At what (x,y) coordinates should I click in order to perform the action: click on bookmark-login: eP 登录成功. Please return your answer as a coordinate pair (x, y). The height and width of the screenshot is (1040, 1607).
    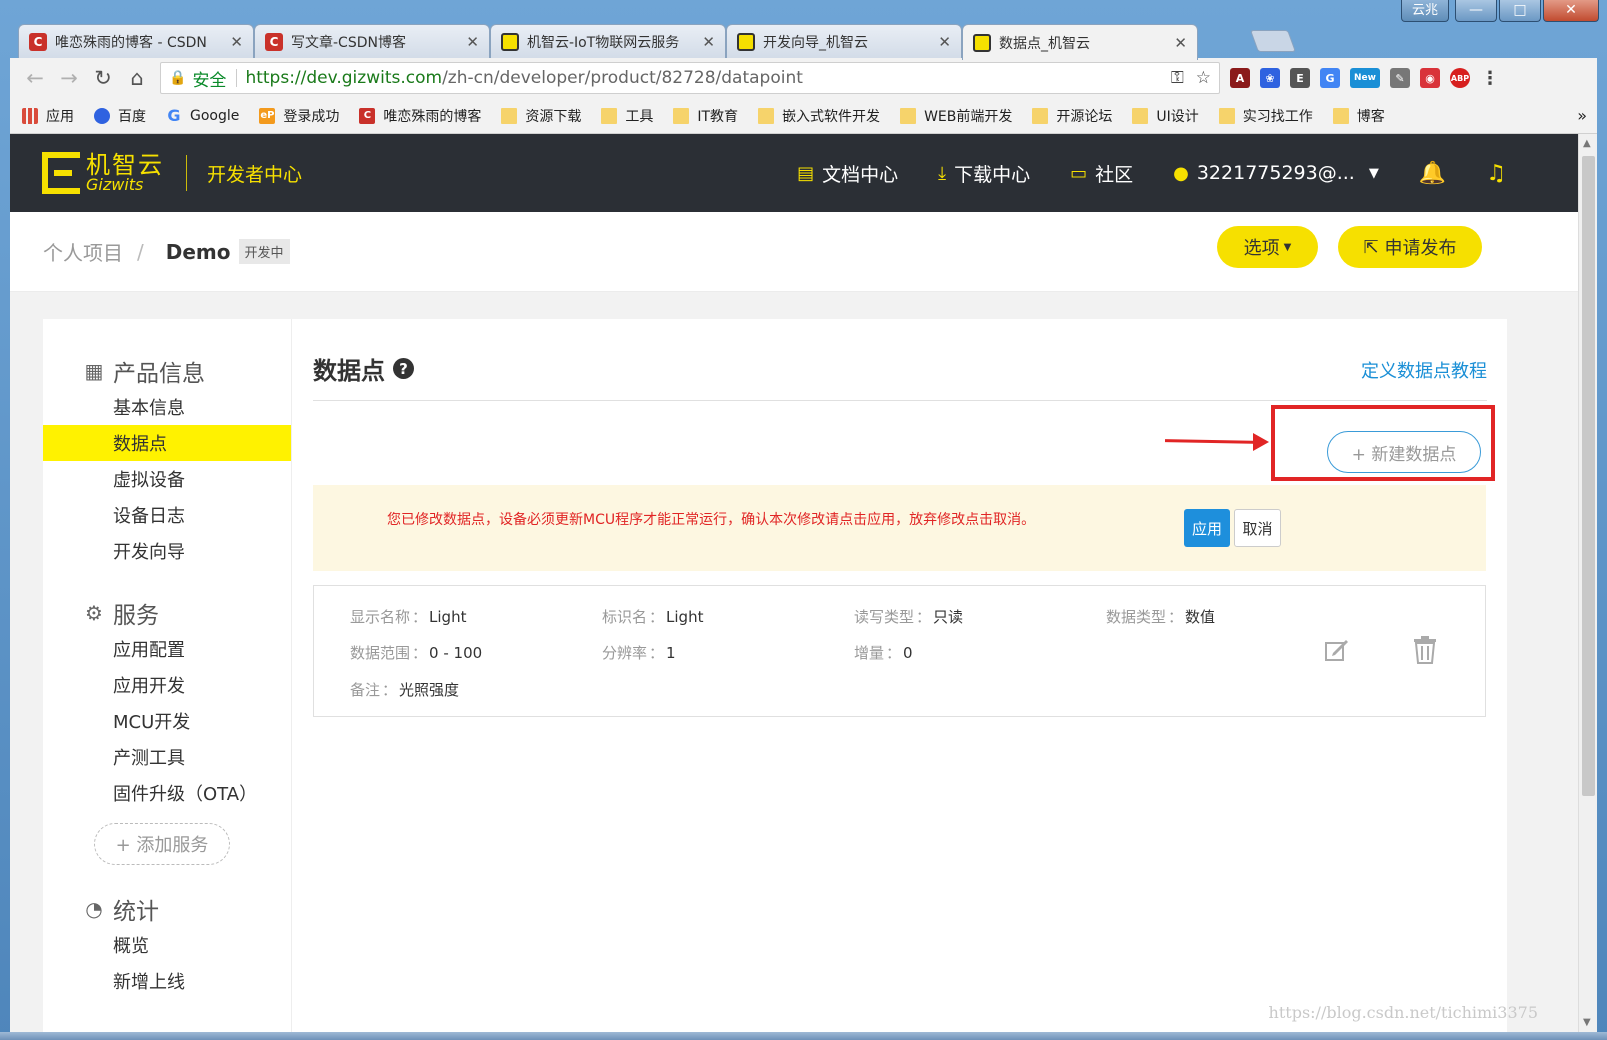
    Looking at the image, I should click on (299, 116).